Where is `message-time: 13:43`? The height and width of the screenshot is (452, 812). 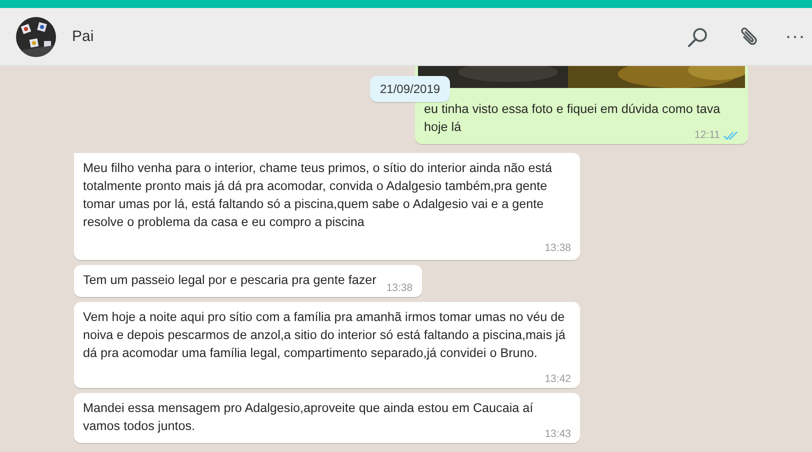
message-time: 13:43 is located at coordinates (557, 434).